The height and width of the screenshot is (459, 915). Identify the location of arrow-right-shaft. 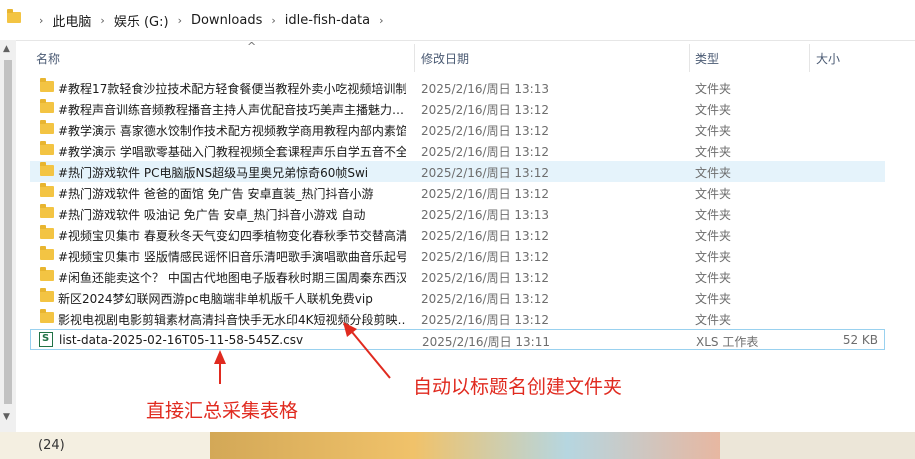
(371, 355).